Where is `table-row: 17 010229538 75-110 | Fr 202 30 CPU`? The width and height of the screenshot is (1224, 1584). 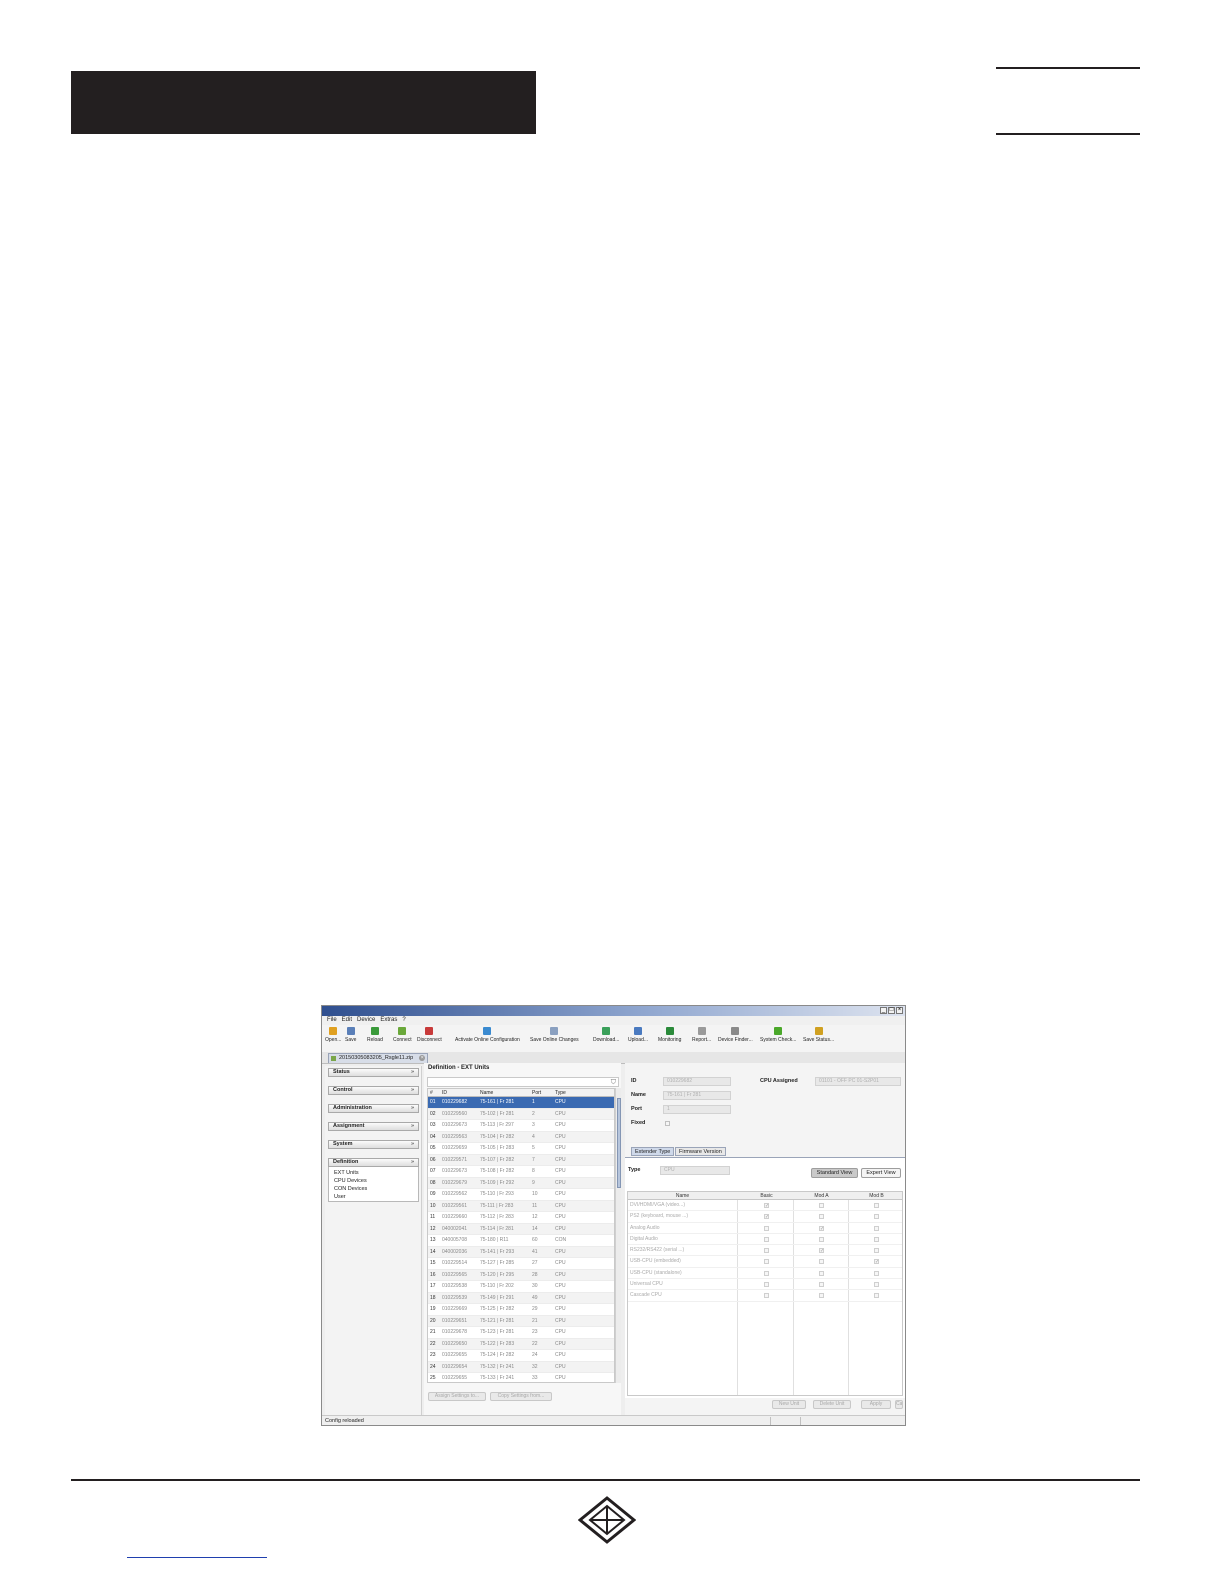 table-row: 17 010229538 75-110 | Fr 202 30 CPU is located at coordinates (521, 1287).